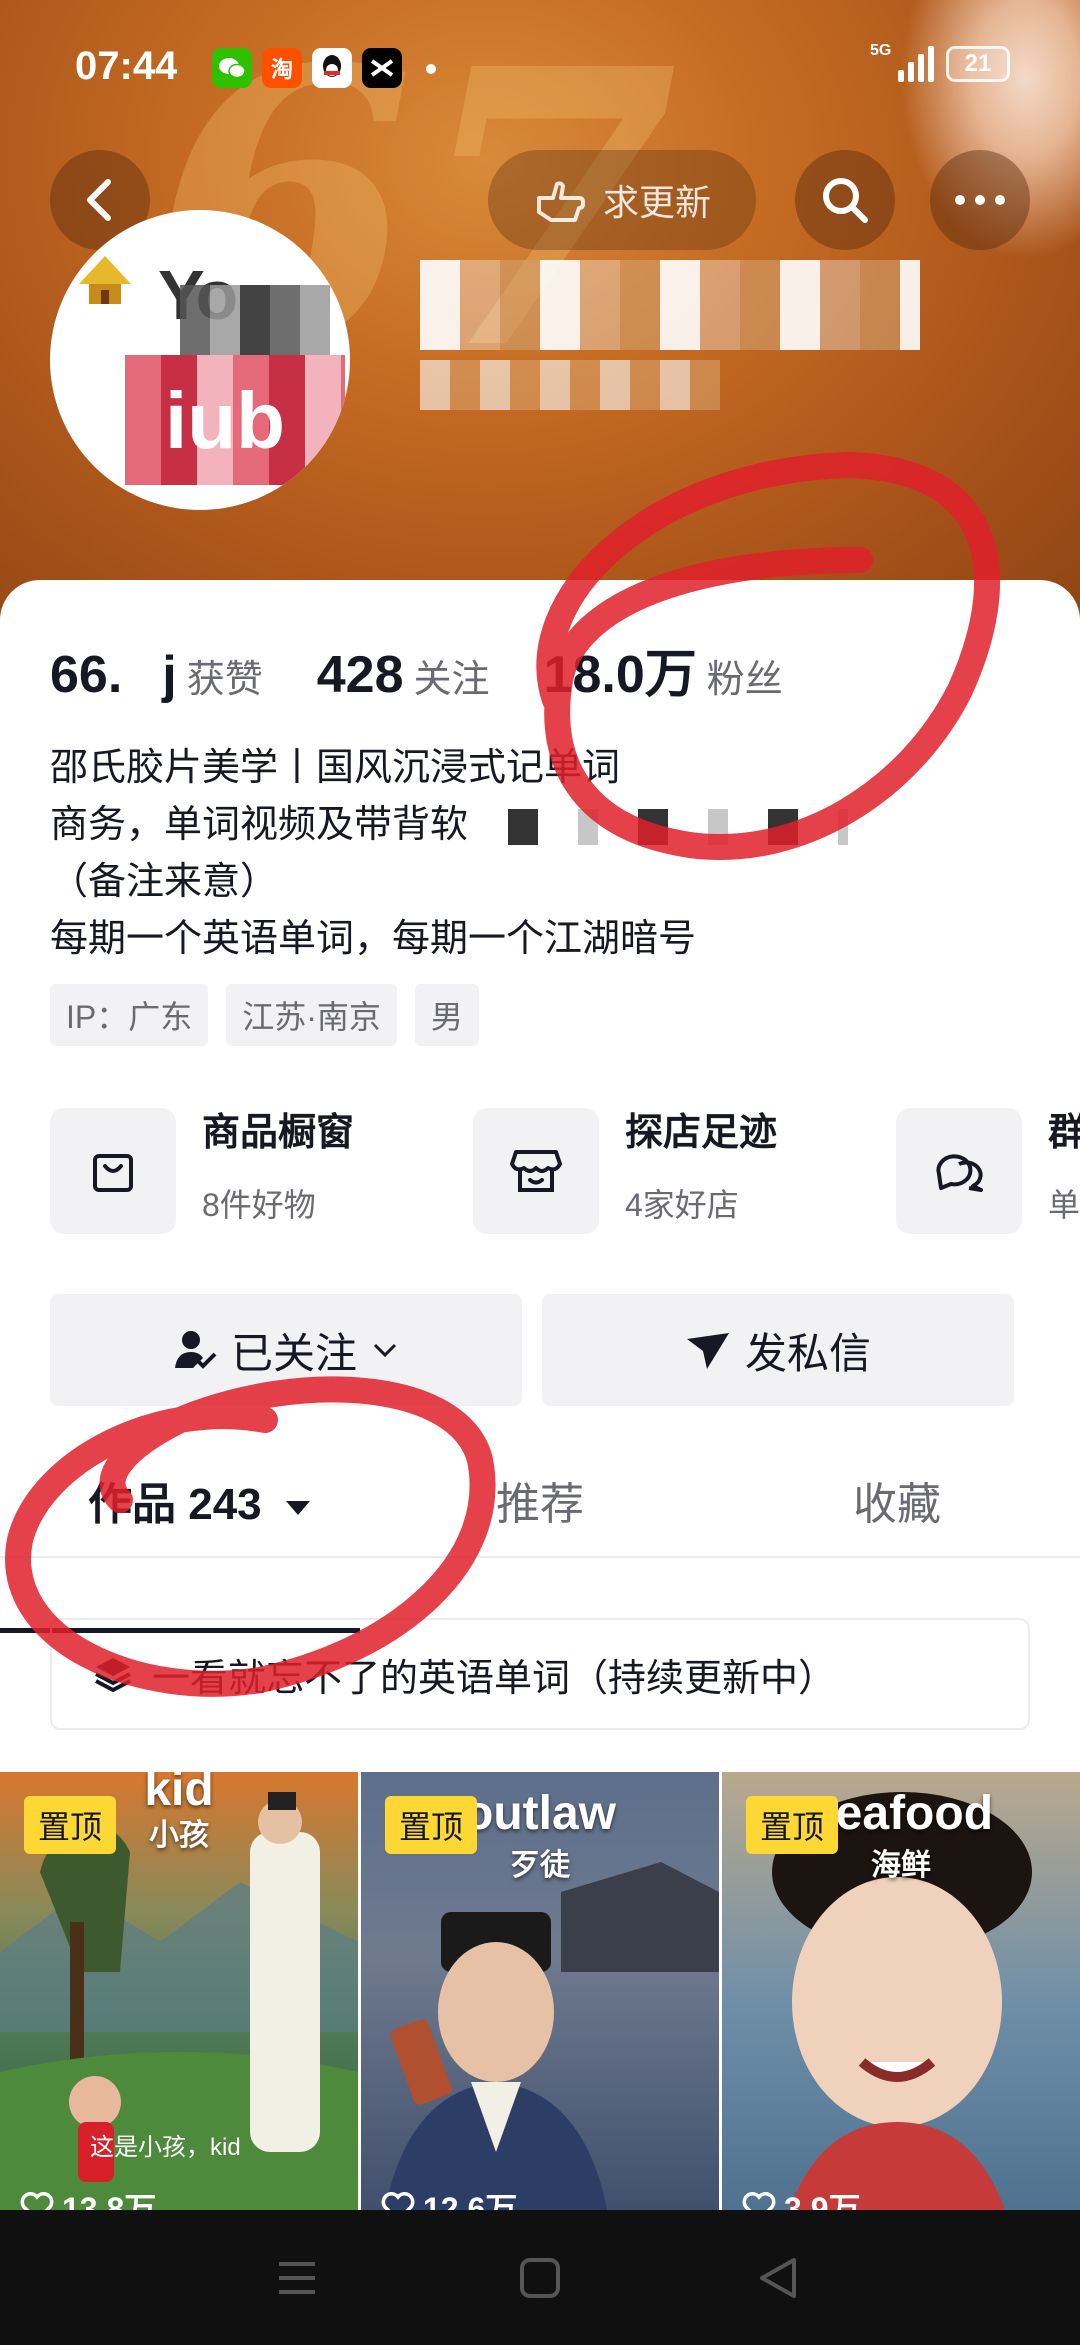 The image size is (1080, 2345). I want to click on network-label: 5G, so click(881, 50).